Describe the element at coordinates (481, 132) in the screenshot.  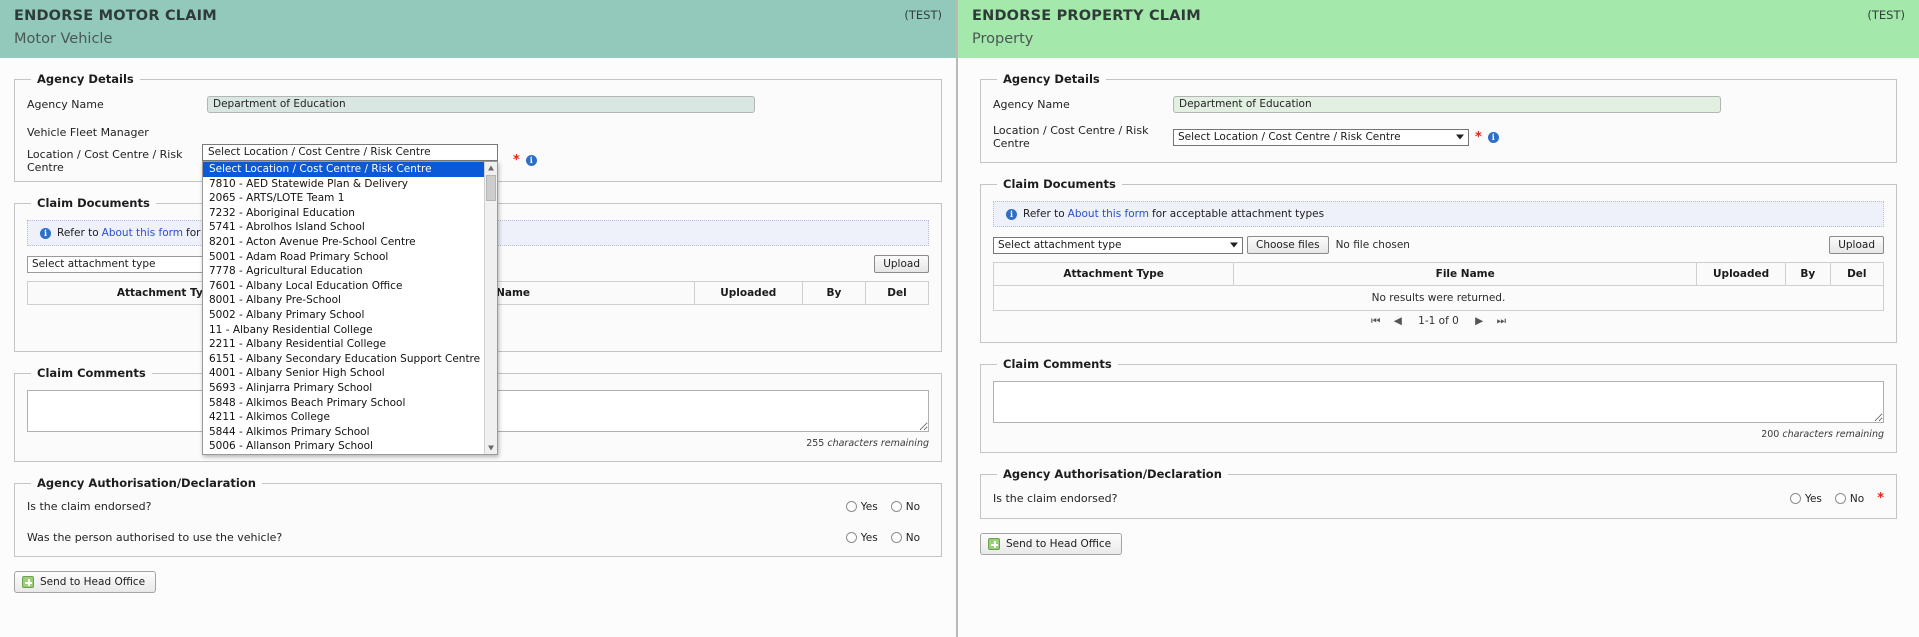
I see `motor-fleet-manager-field` at that location.